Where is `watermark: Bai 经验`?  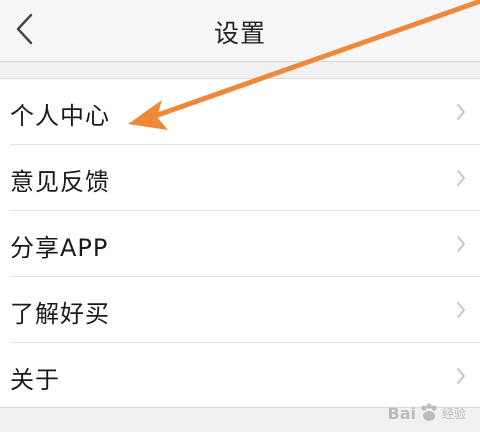
watermark: Bai 经验 is located at coordinates (426, 413).